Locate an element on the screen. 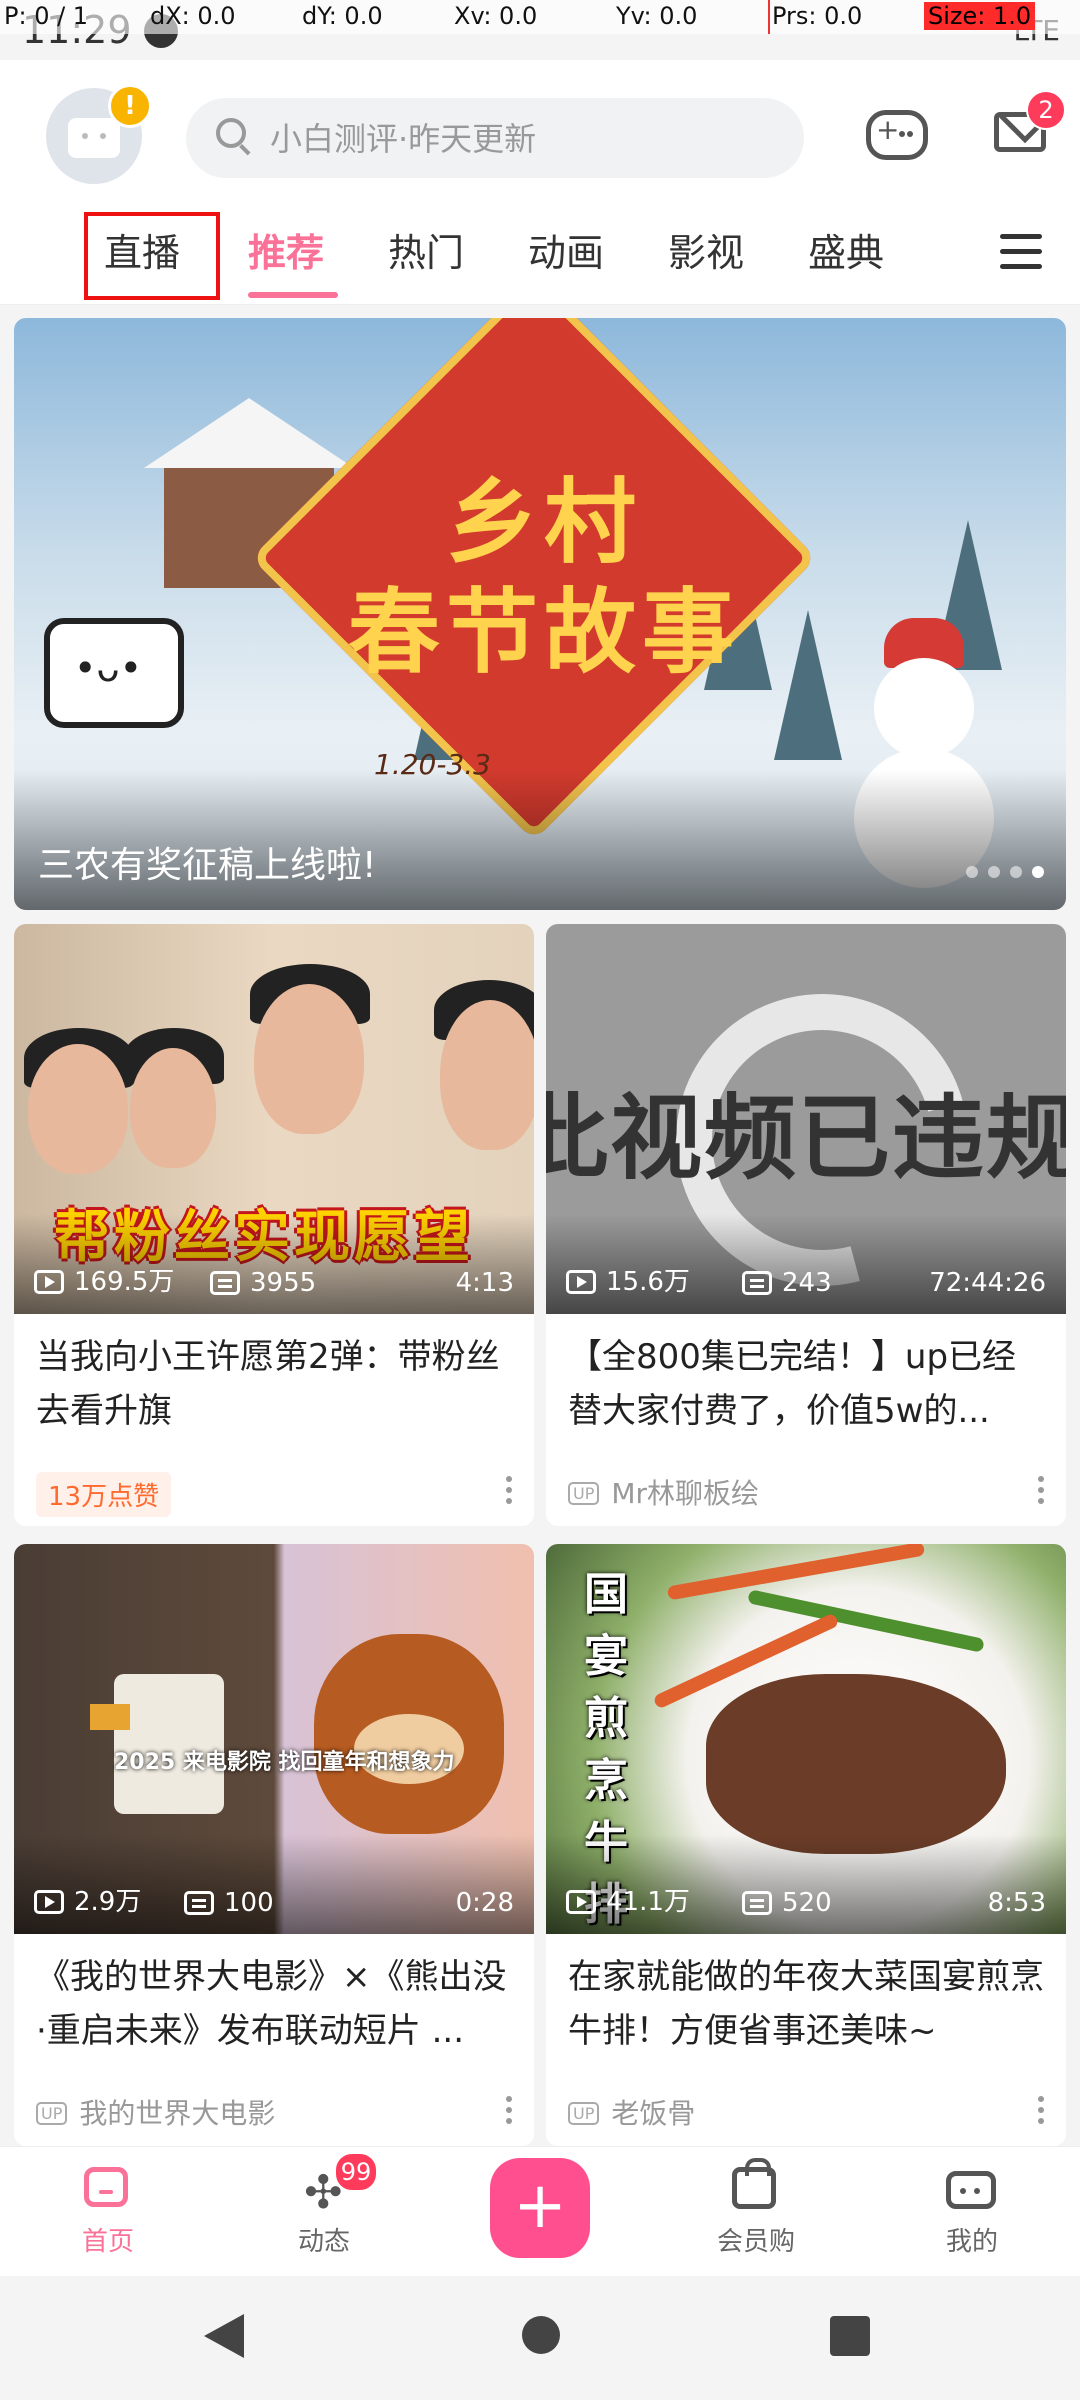  uploader-name: Mr林聊板绘 is located at coordinates (685, 1493).